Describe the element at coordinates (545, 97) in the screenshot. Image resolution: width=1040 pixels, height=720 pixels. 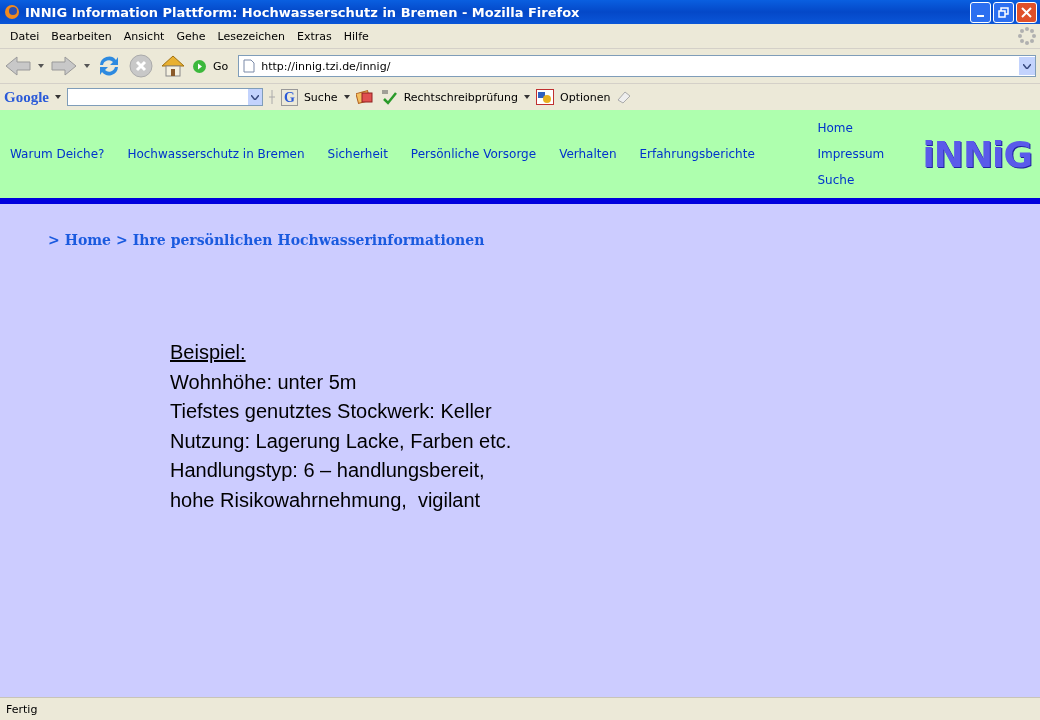
I see `options-icon` at that location.